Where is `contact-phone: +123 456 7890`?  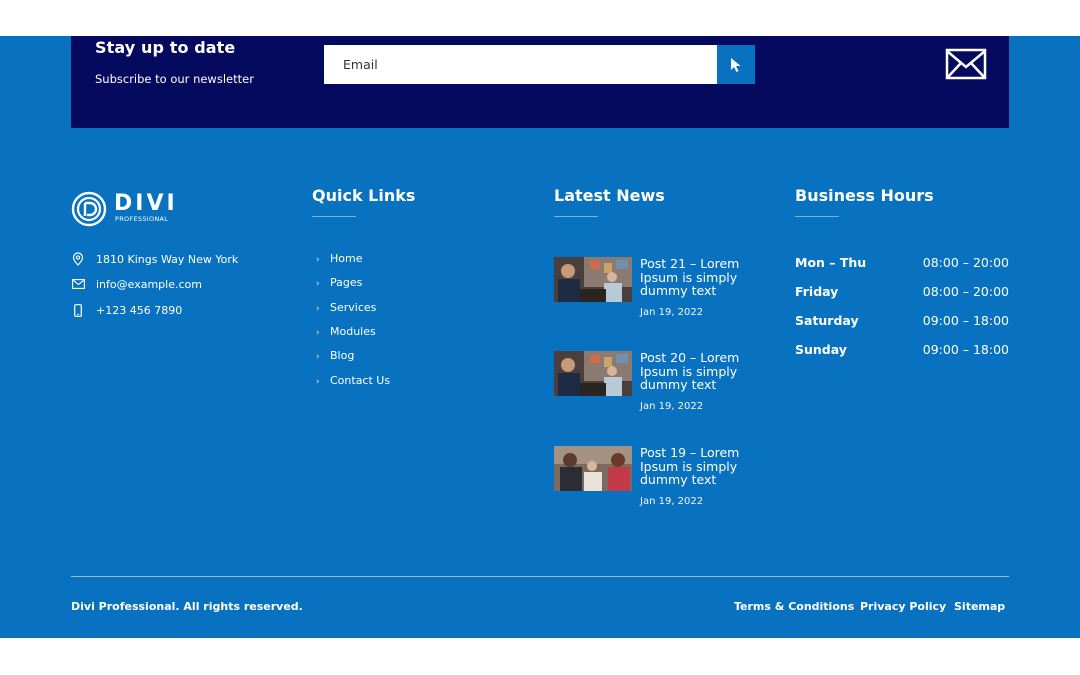 contact-phone: +123 456 7890 is located at coordinates (126, 310).